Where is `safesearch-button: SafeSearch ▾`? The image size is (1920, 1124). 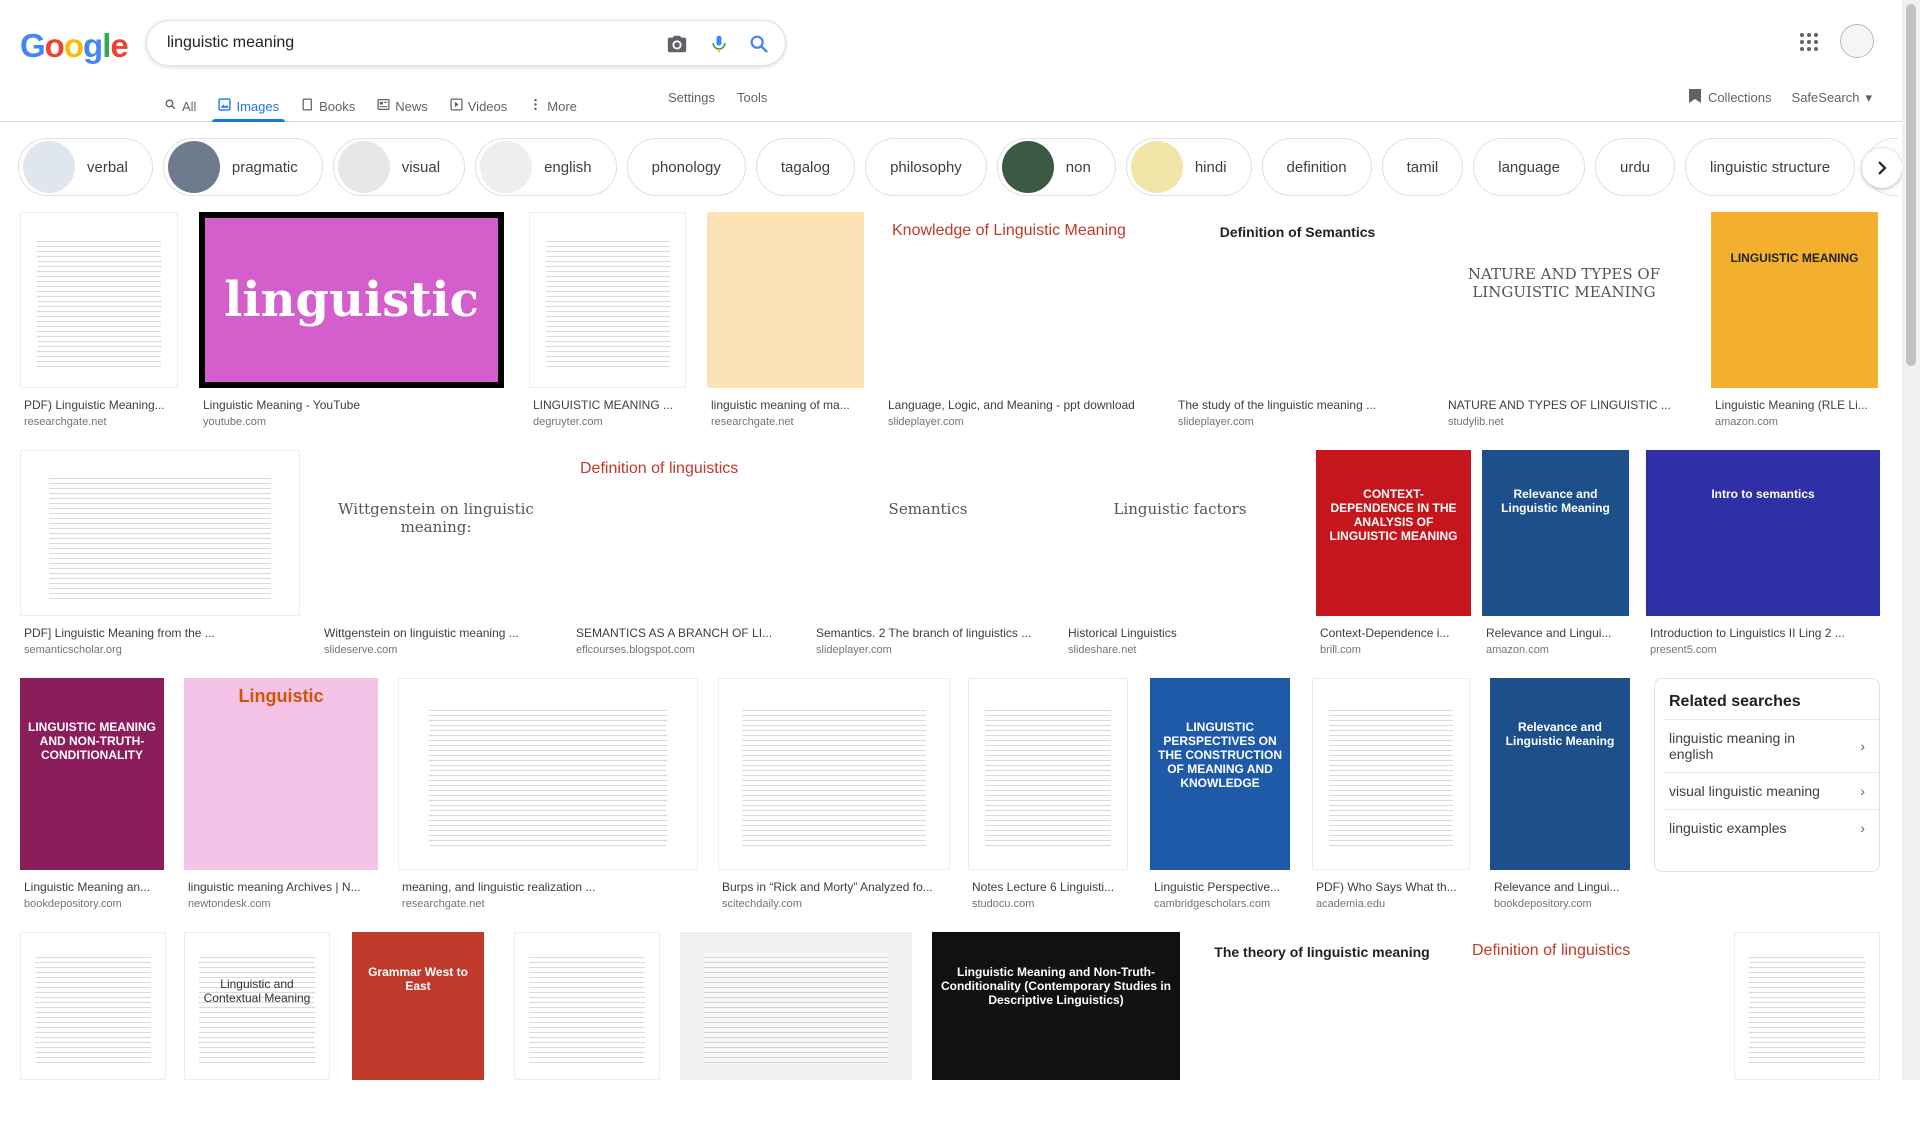 safesearch-button: SafeSearch ▾ is located at coordinates (1832, 97).